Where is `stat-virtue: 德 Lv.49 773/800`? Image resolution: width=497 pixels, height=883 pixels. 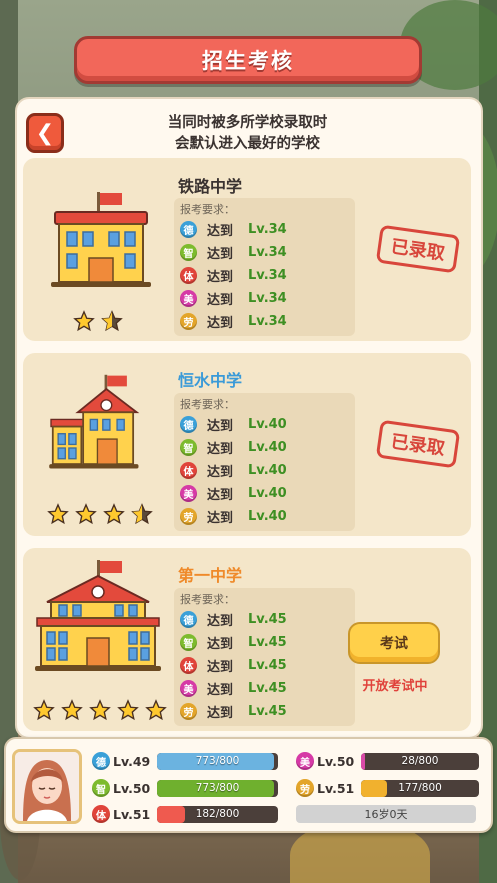
stat-virtue: 德 Lv.49 773/800 is located at coordinates (185, 761).